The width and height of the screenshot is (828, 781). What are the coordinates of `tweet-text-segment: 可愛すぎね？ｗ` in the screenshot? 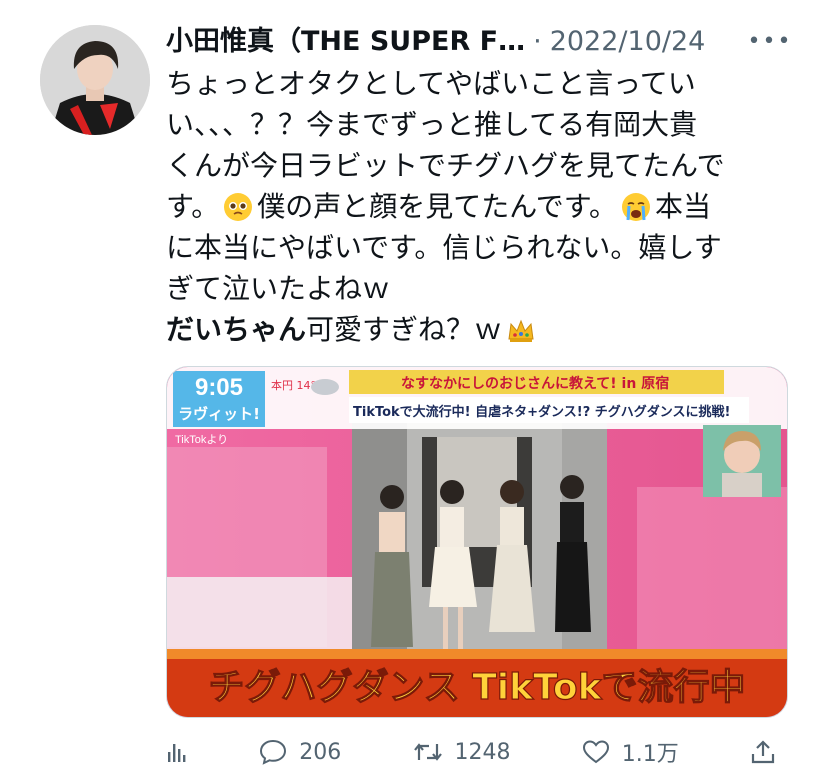 It's located at (404, 329).